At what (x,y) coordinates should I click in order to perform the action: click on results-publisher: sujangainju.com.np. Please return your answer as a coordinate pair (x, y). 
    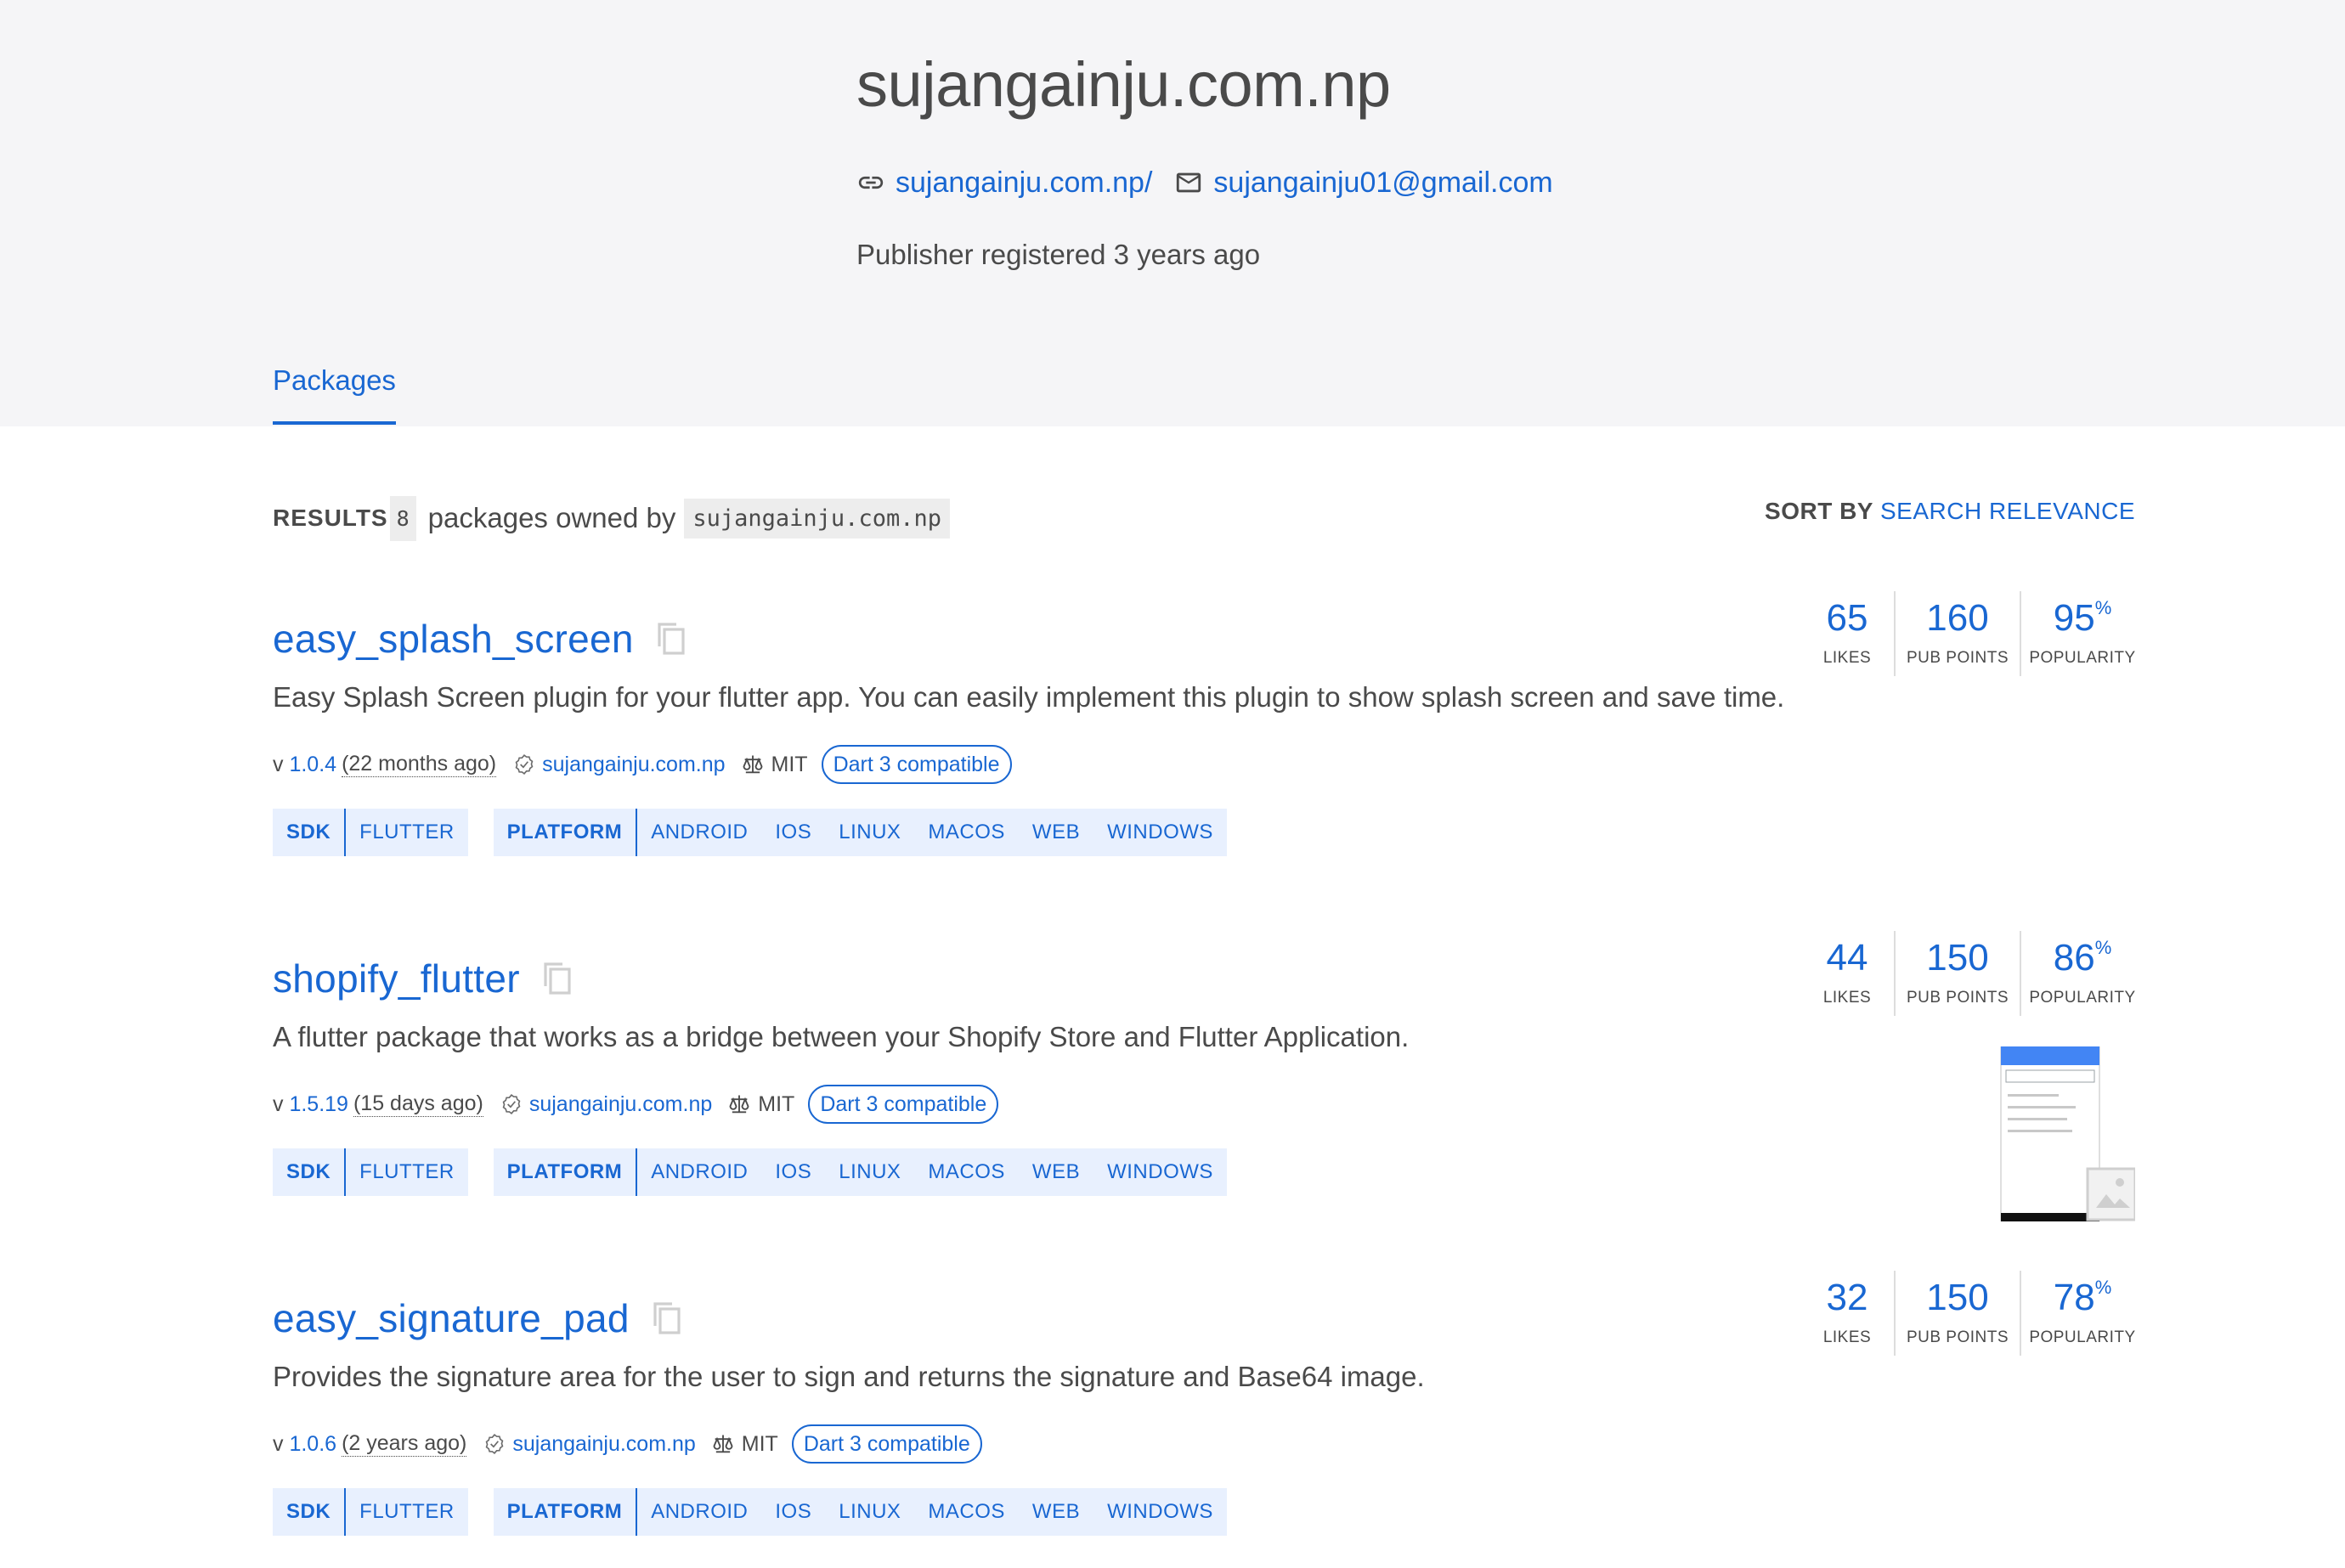
    Looking at the image, I should click on (817, 518).